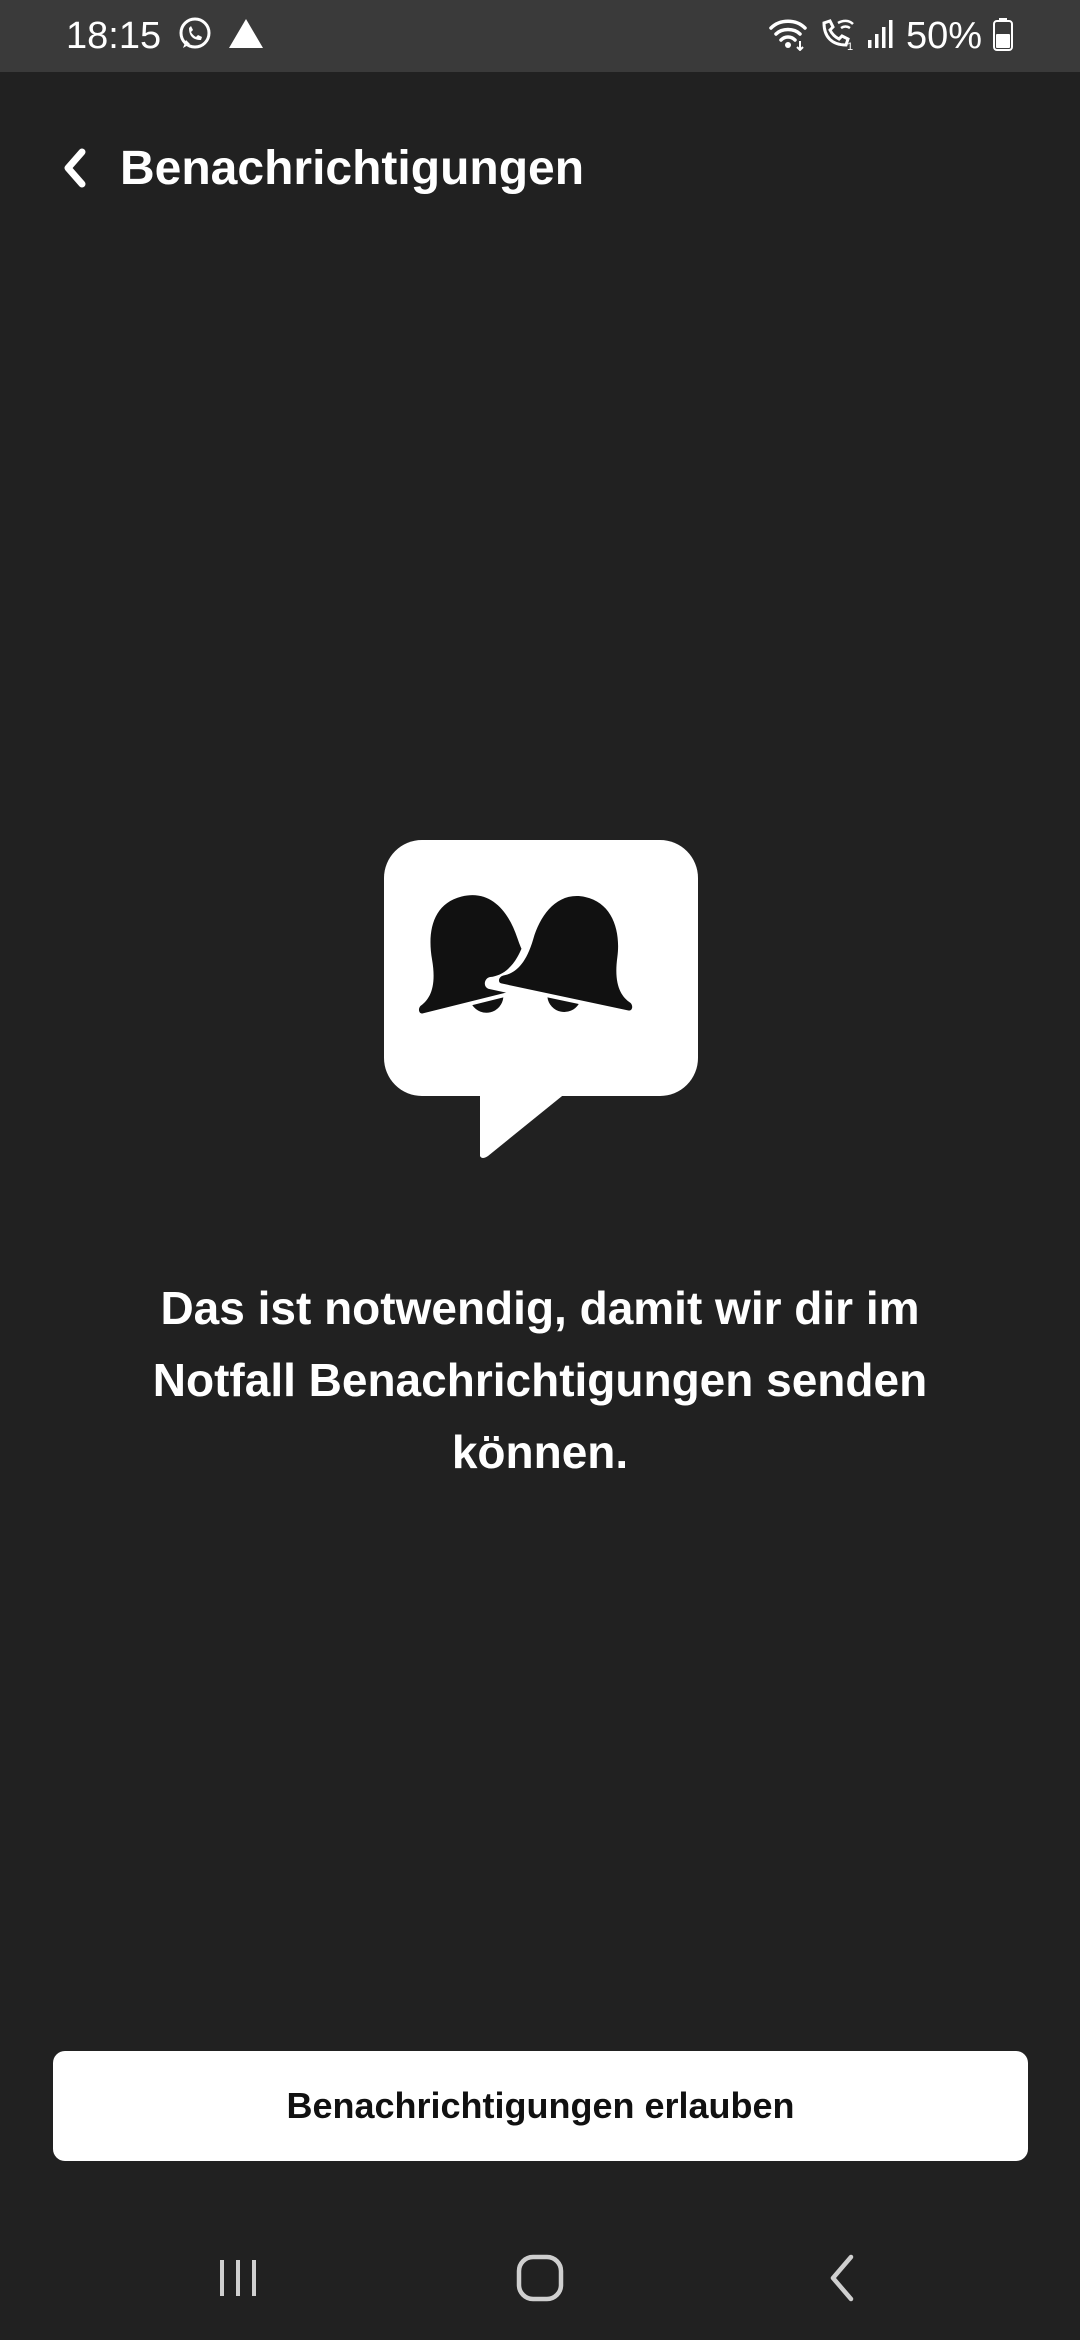 The image size is (1080, 2340). I want to click on status-bar: 18:15 1 50%, so click(540, 36).